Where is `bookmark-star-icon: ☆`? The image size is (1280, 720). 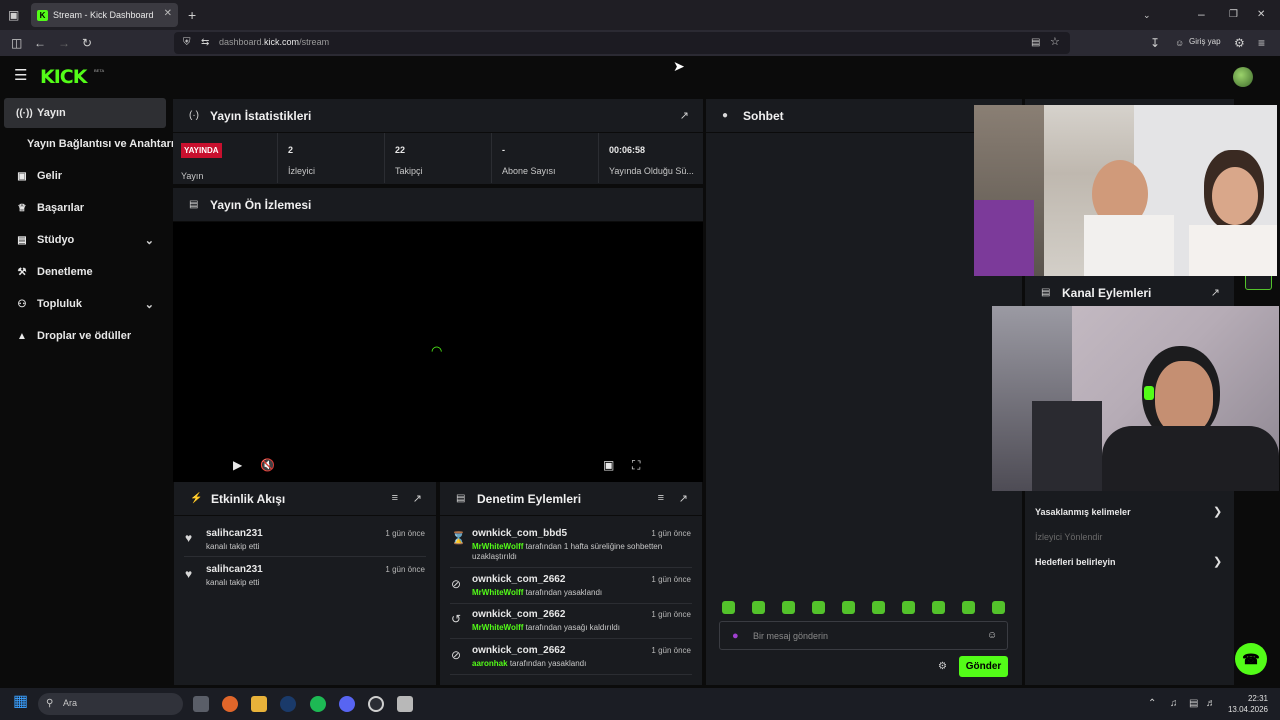
bookmark-star-icon: ☆ is located at coordinates (1055, 42).